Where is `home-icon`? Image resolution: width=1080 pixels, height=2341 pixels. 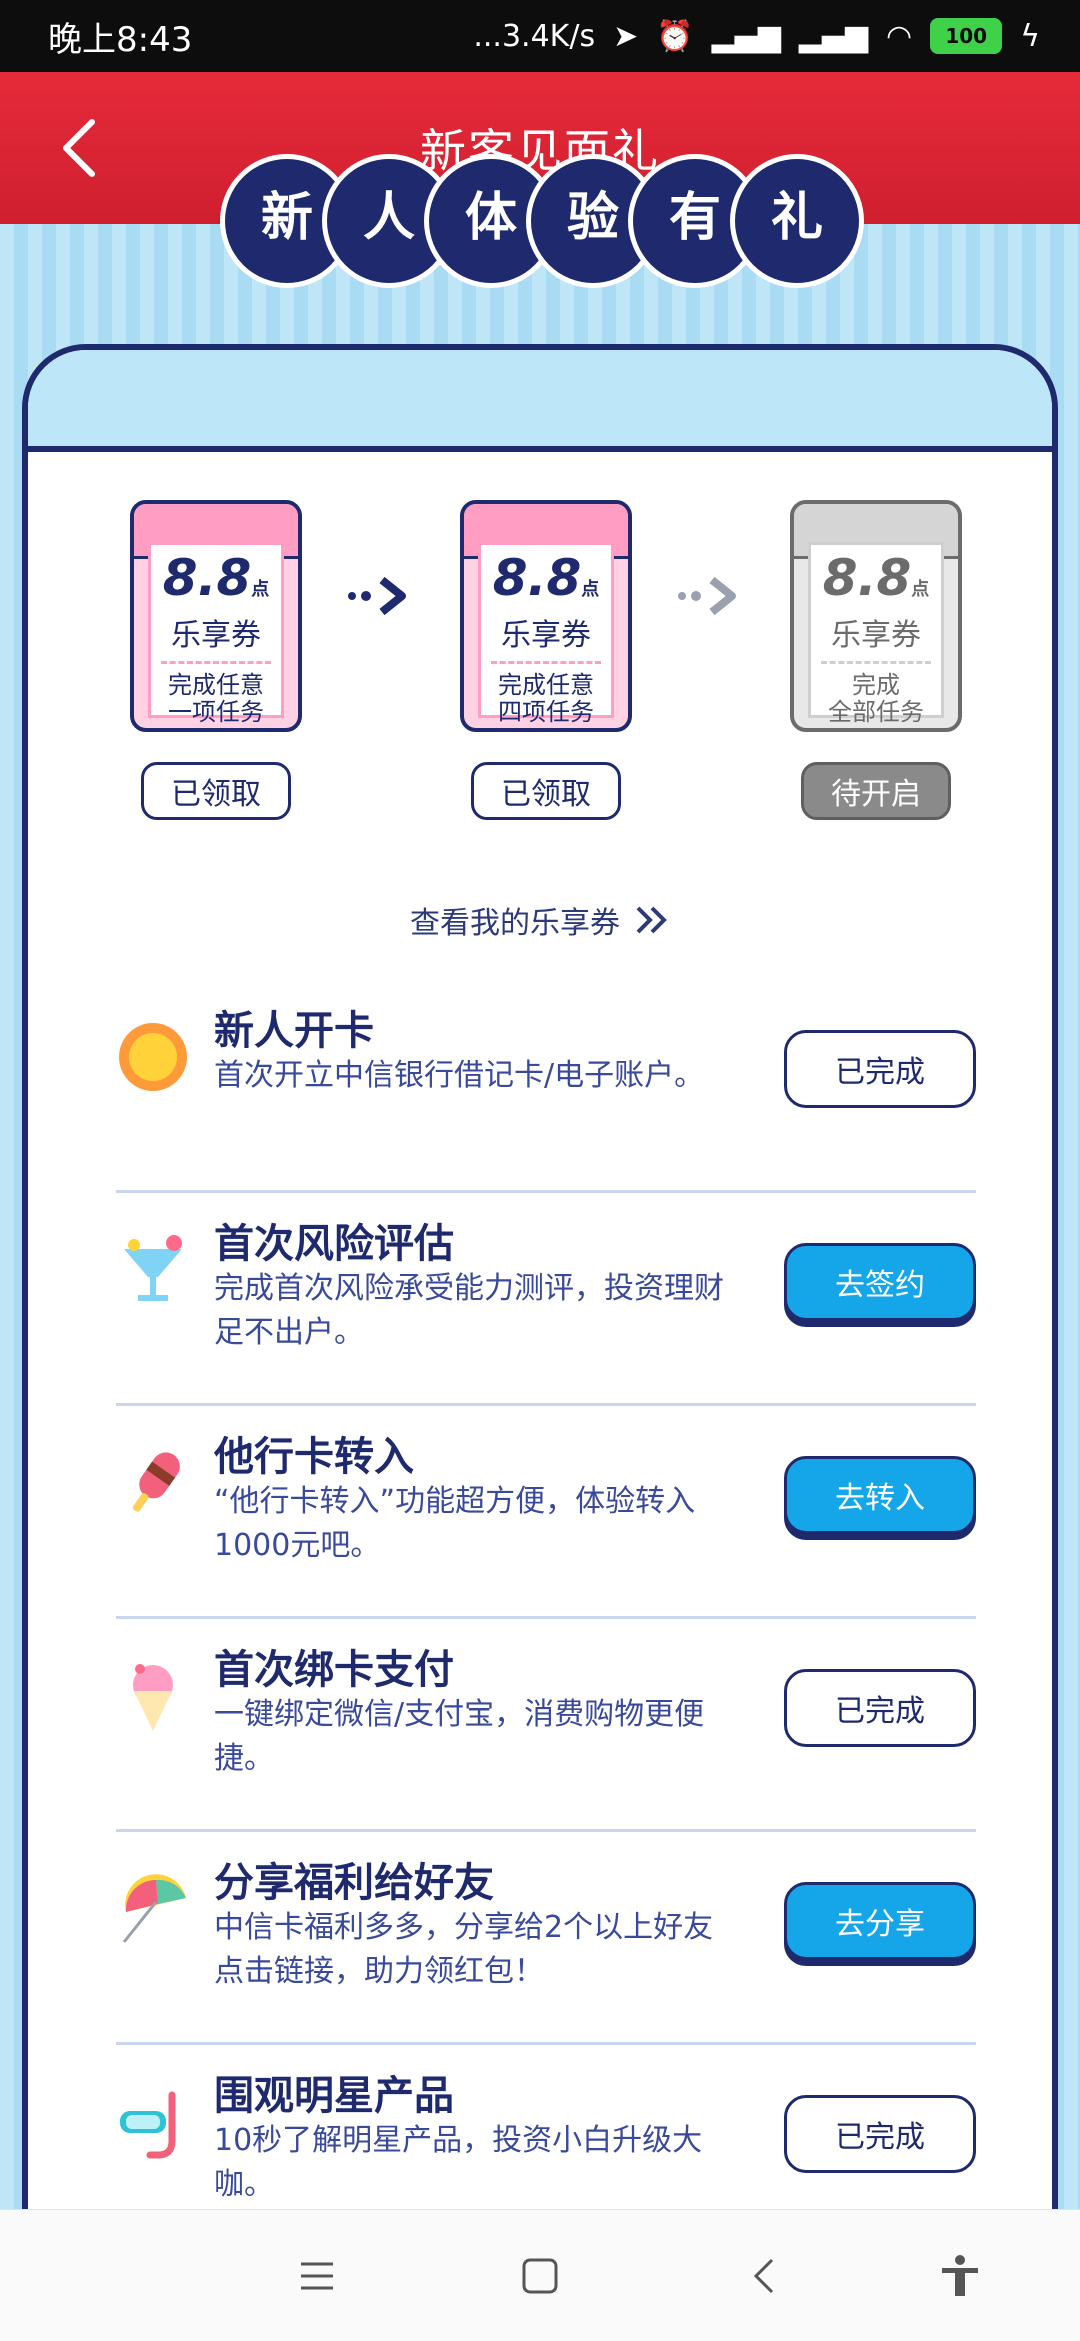 home-icon is located at coordinates (540, 2276).